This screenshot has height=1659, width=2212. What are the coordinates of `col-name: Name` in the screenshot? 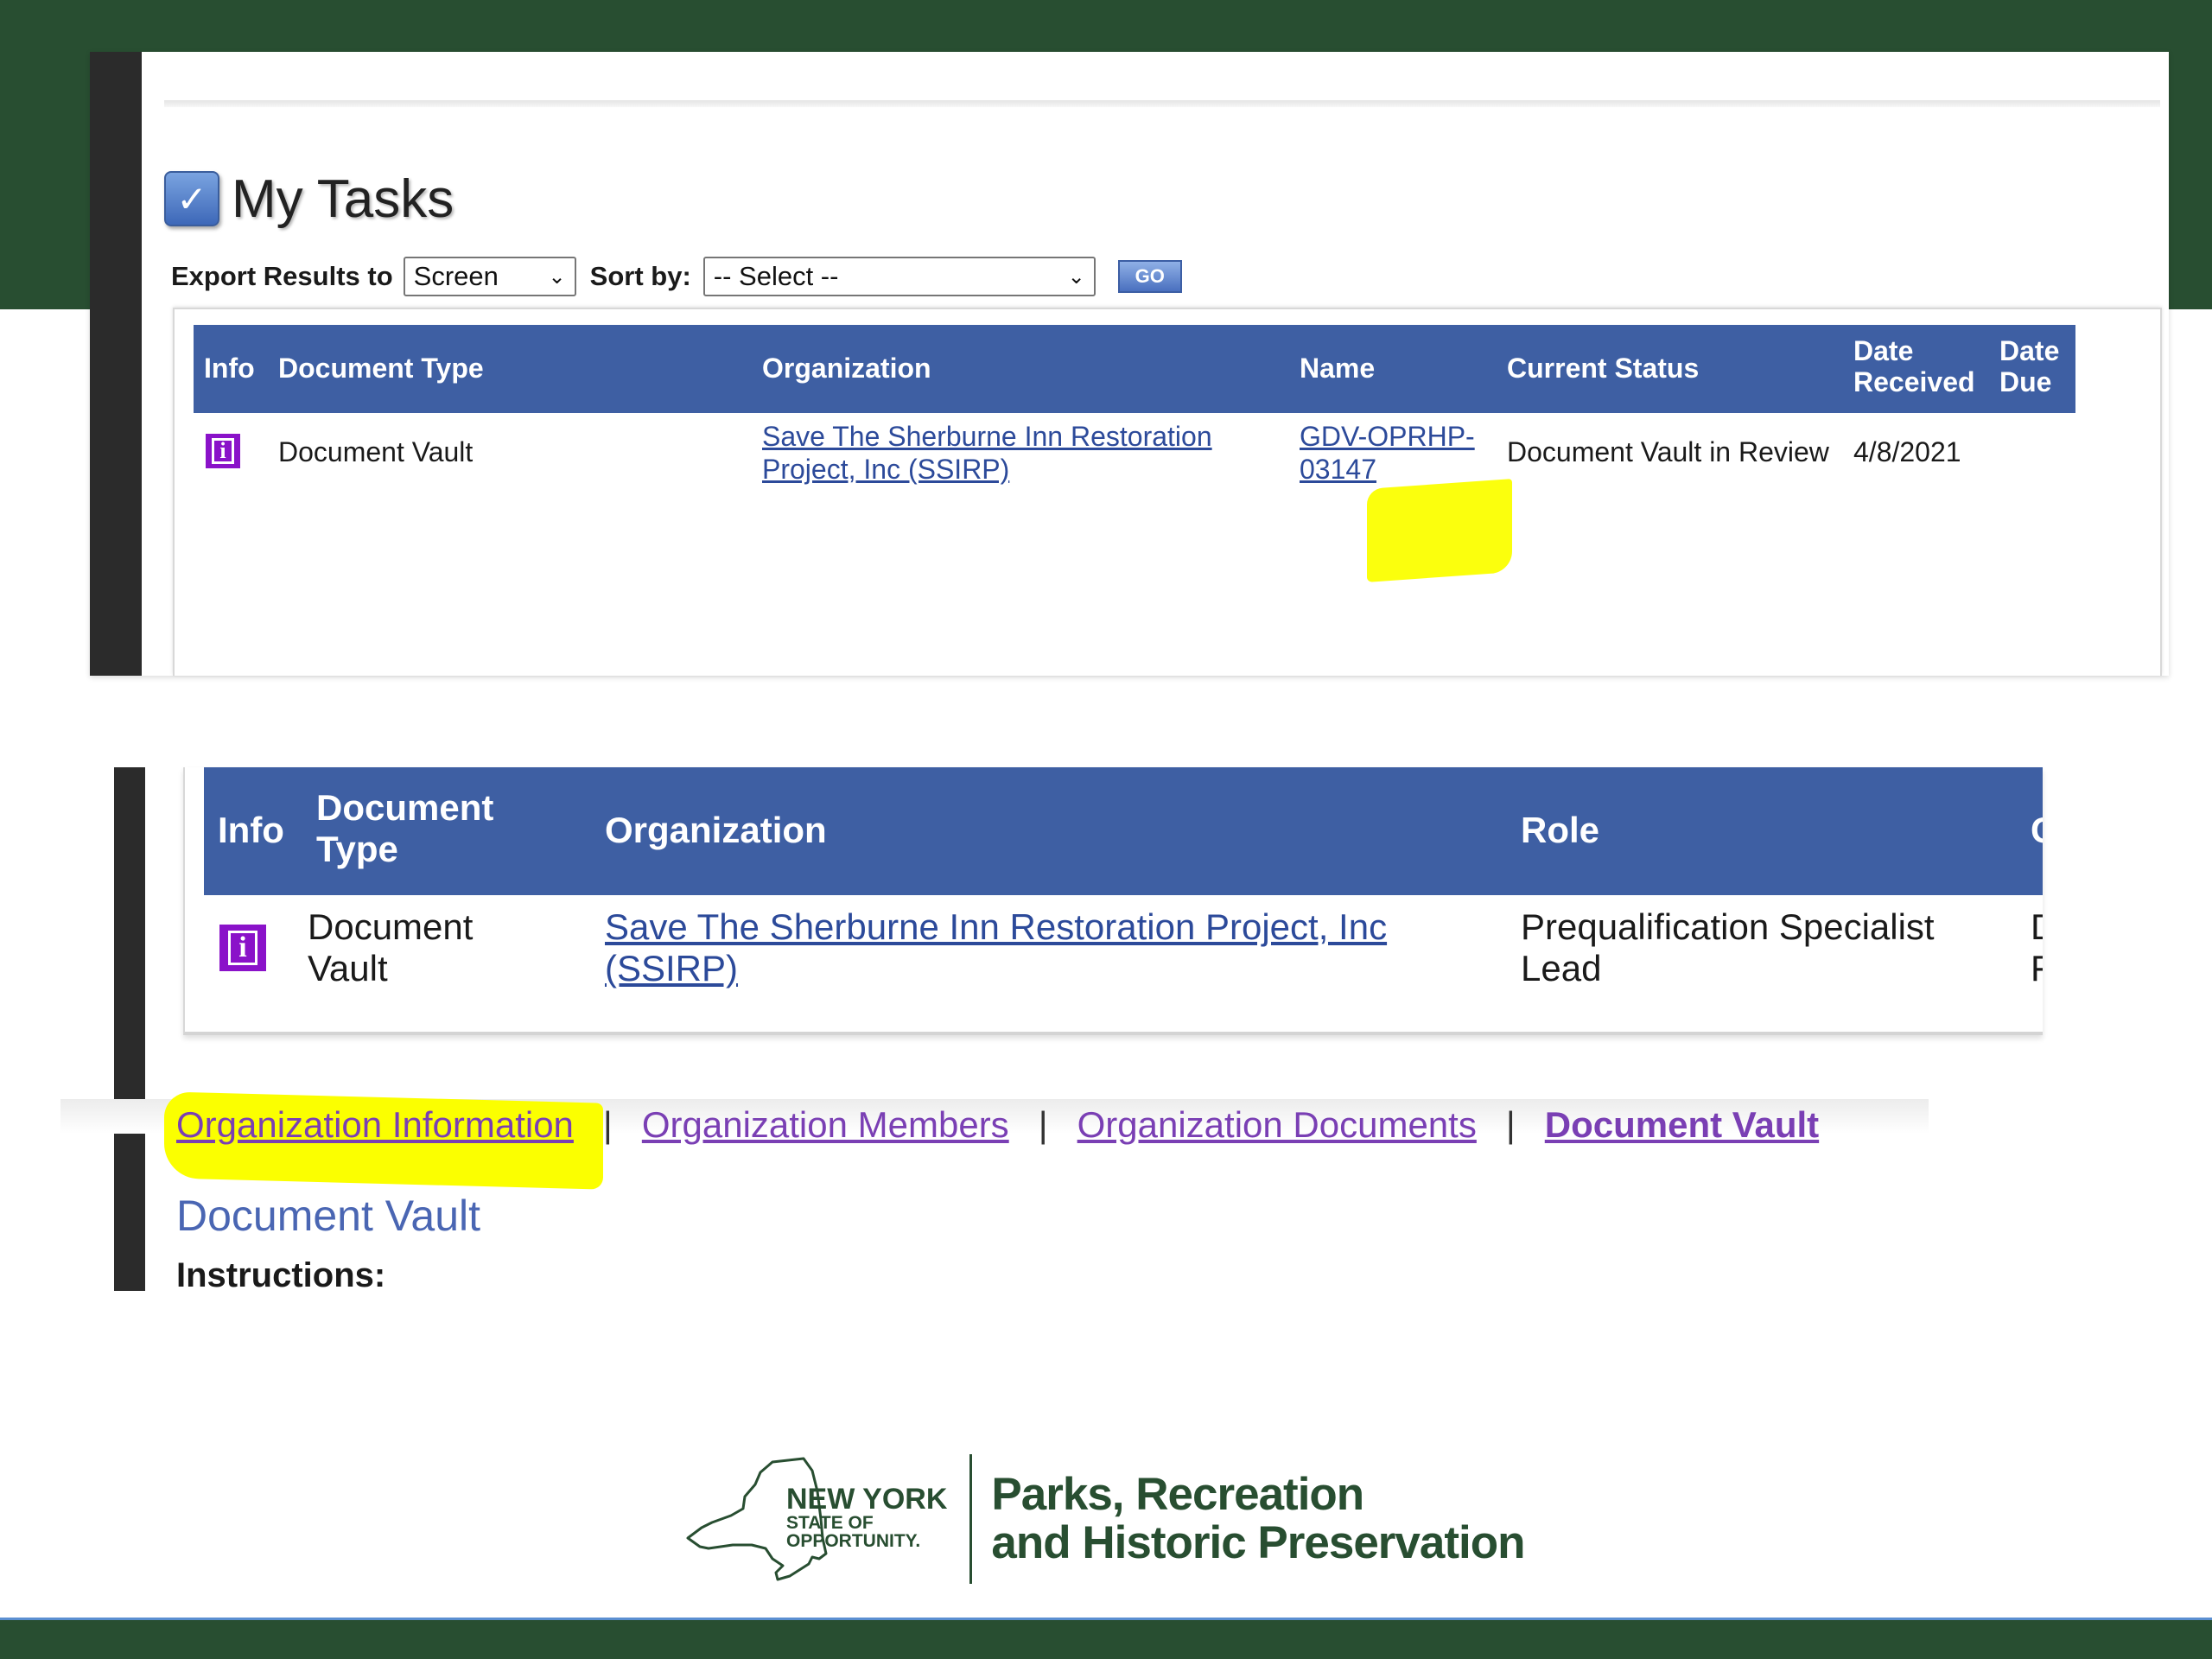 It's located at (1337, 368).